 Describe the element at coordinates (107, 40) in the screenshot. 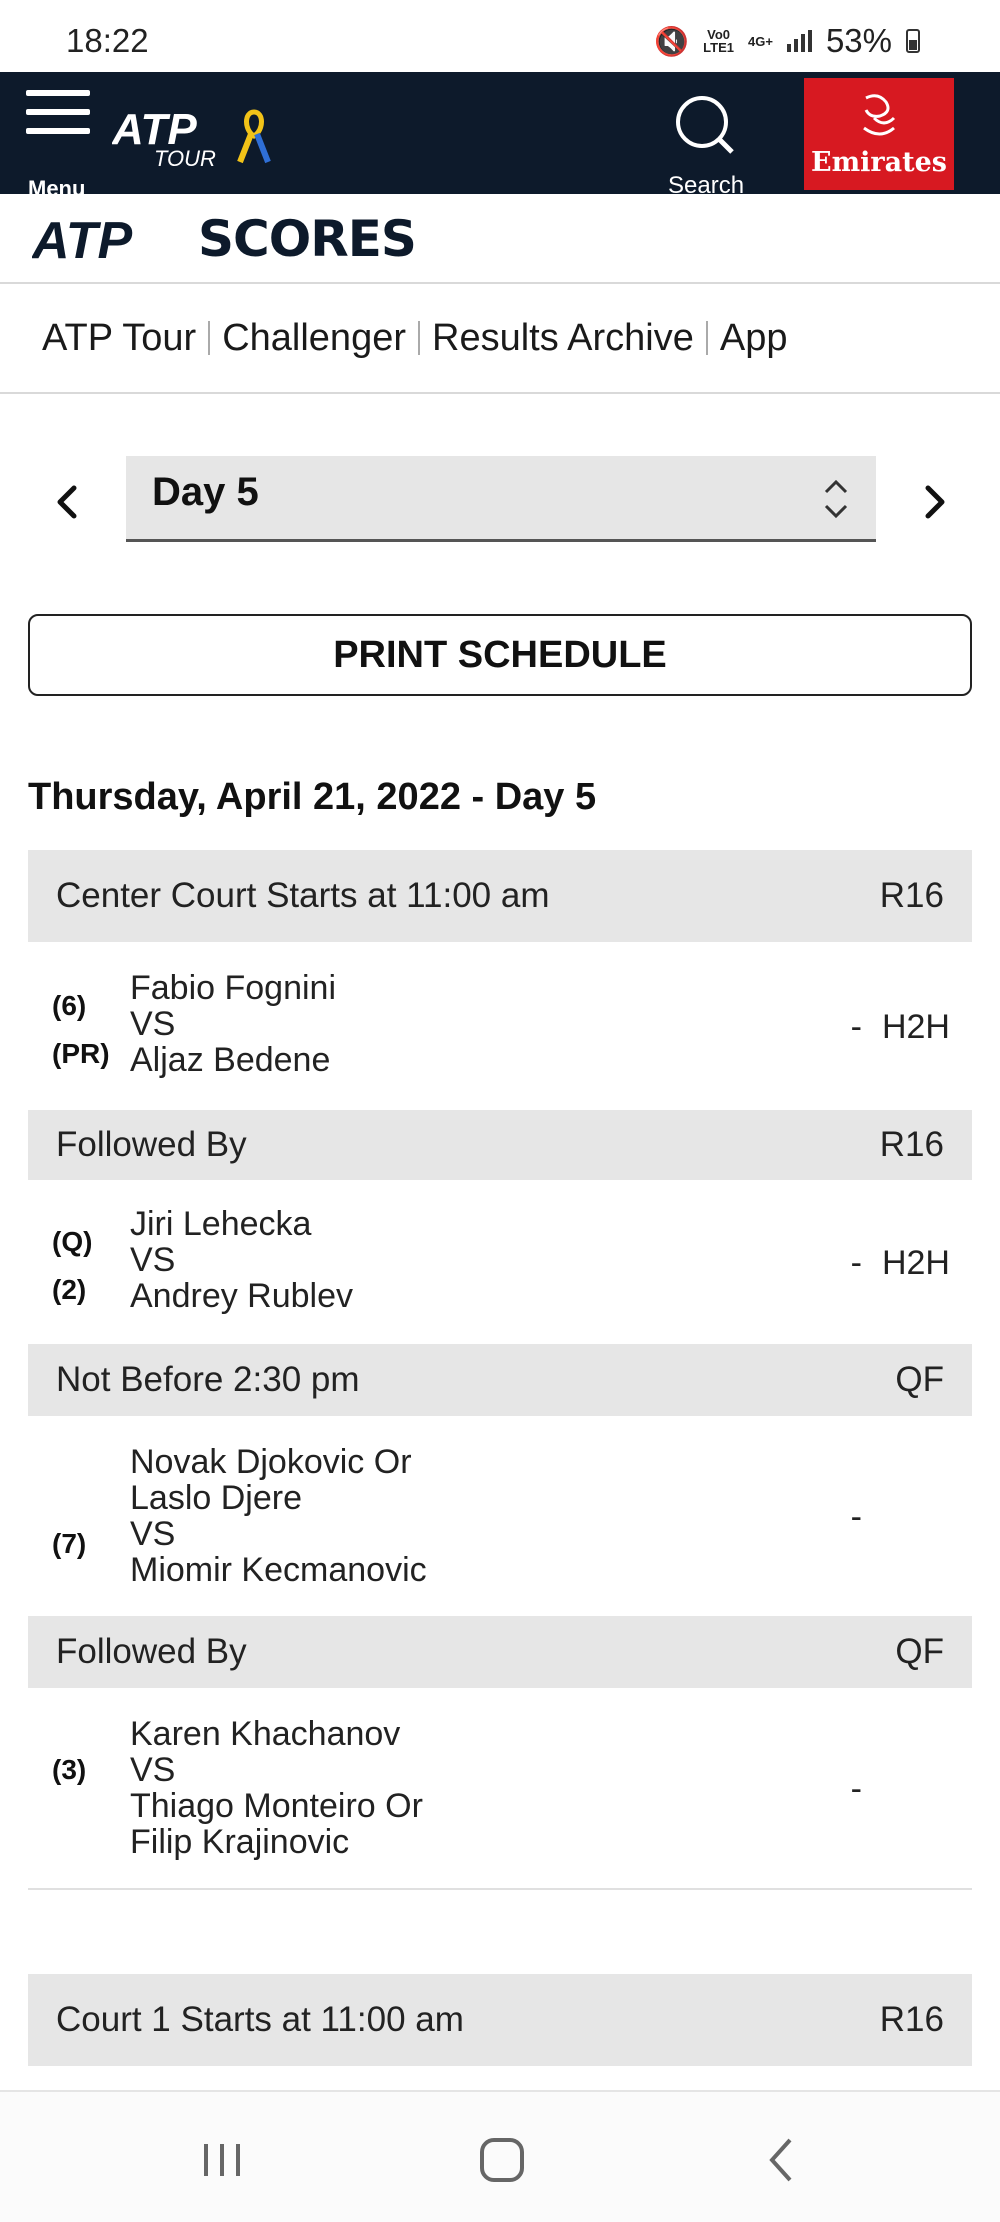

I see `status-time: 18:22` at that location.